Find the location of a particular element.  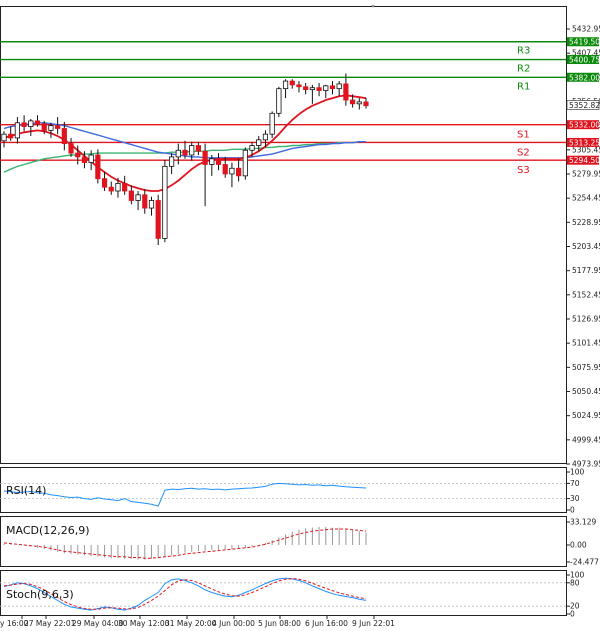

level-price-tag-text: 5419.50 is located at coordinates (584, 42).